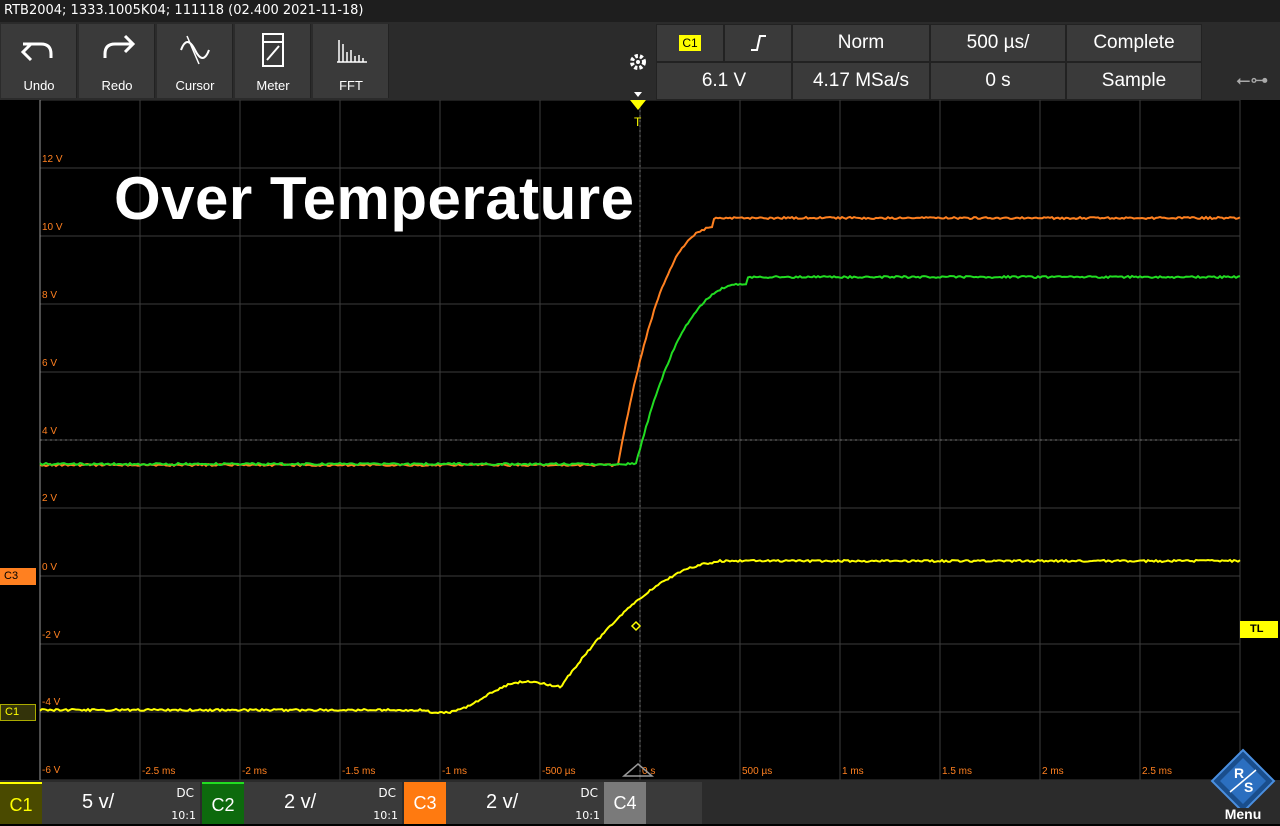  I want to click on c1-probe: 10:1, so click(183, 815).